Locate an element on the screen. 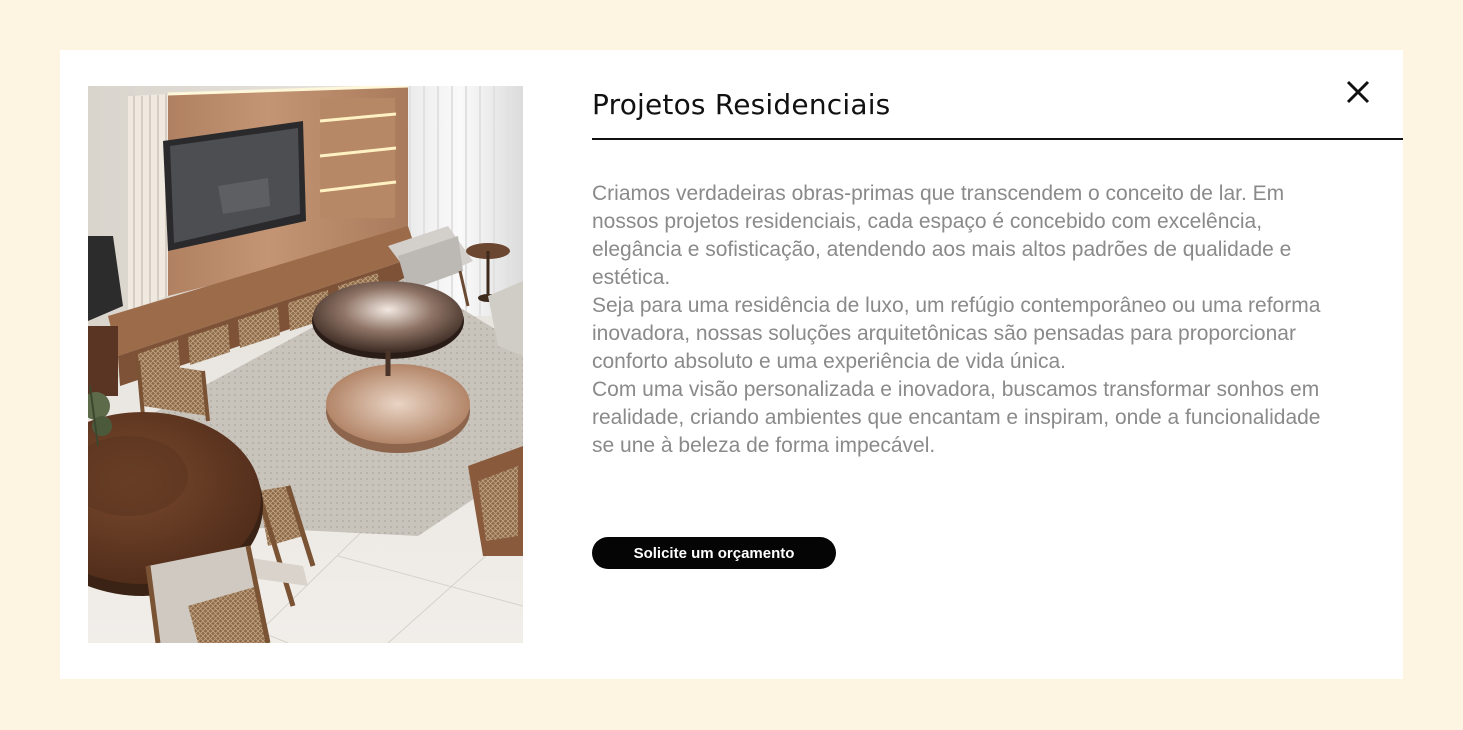 The image size is (1463, 730). title-divider is located at coordinates (997, 139).